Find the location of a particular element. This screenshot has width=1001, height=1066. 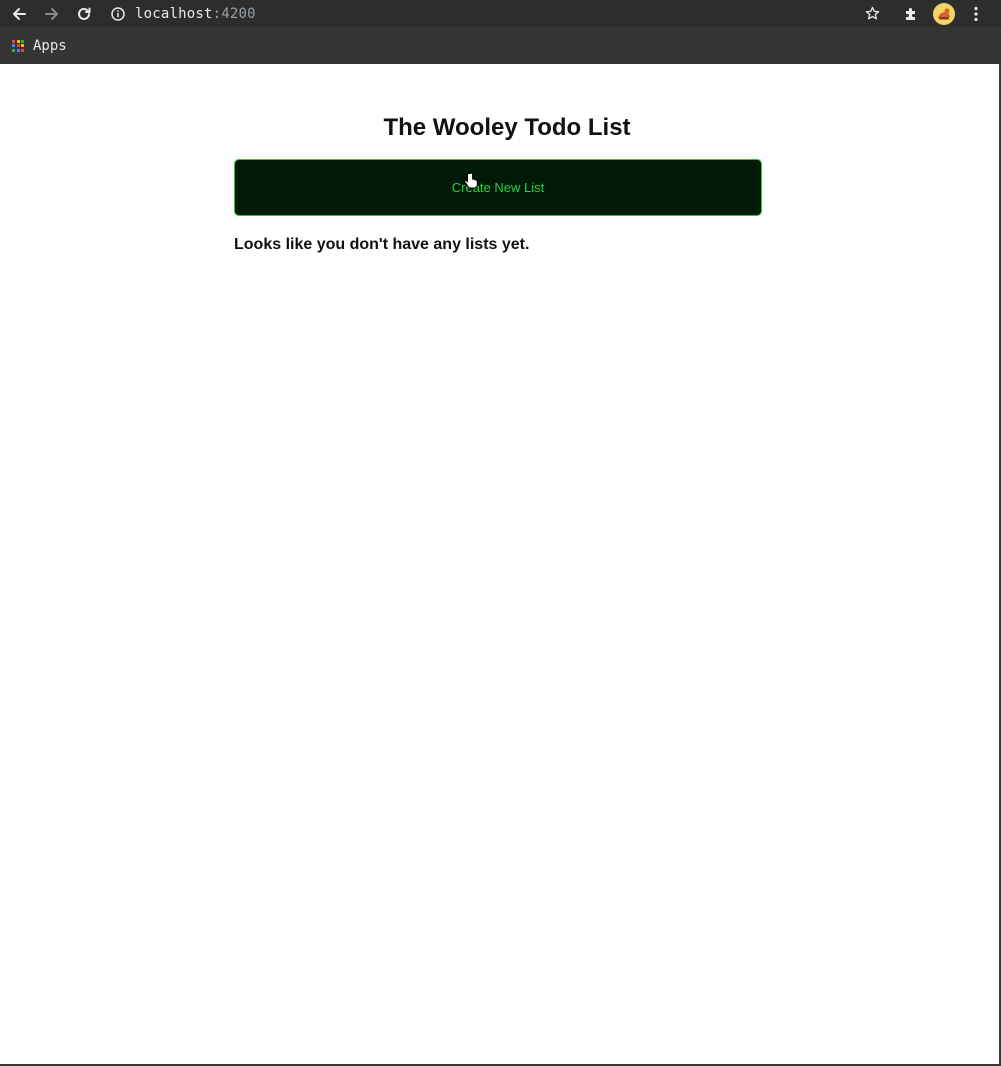

kebab-menu-icon is located at coordinates (976, 13).